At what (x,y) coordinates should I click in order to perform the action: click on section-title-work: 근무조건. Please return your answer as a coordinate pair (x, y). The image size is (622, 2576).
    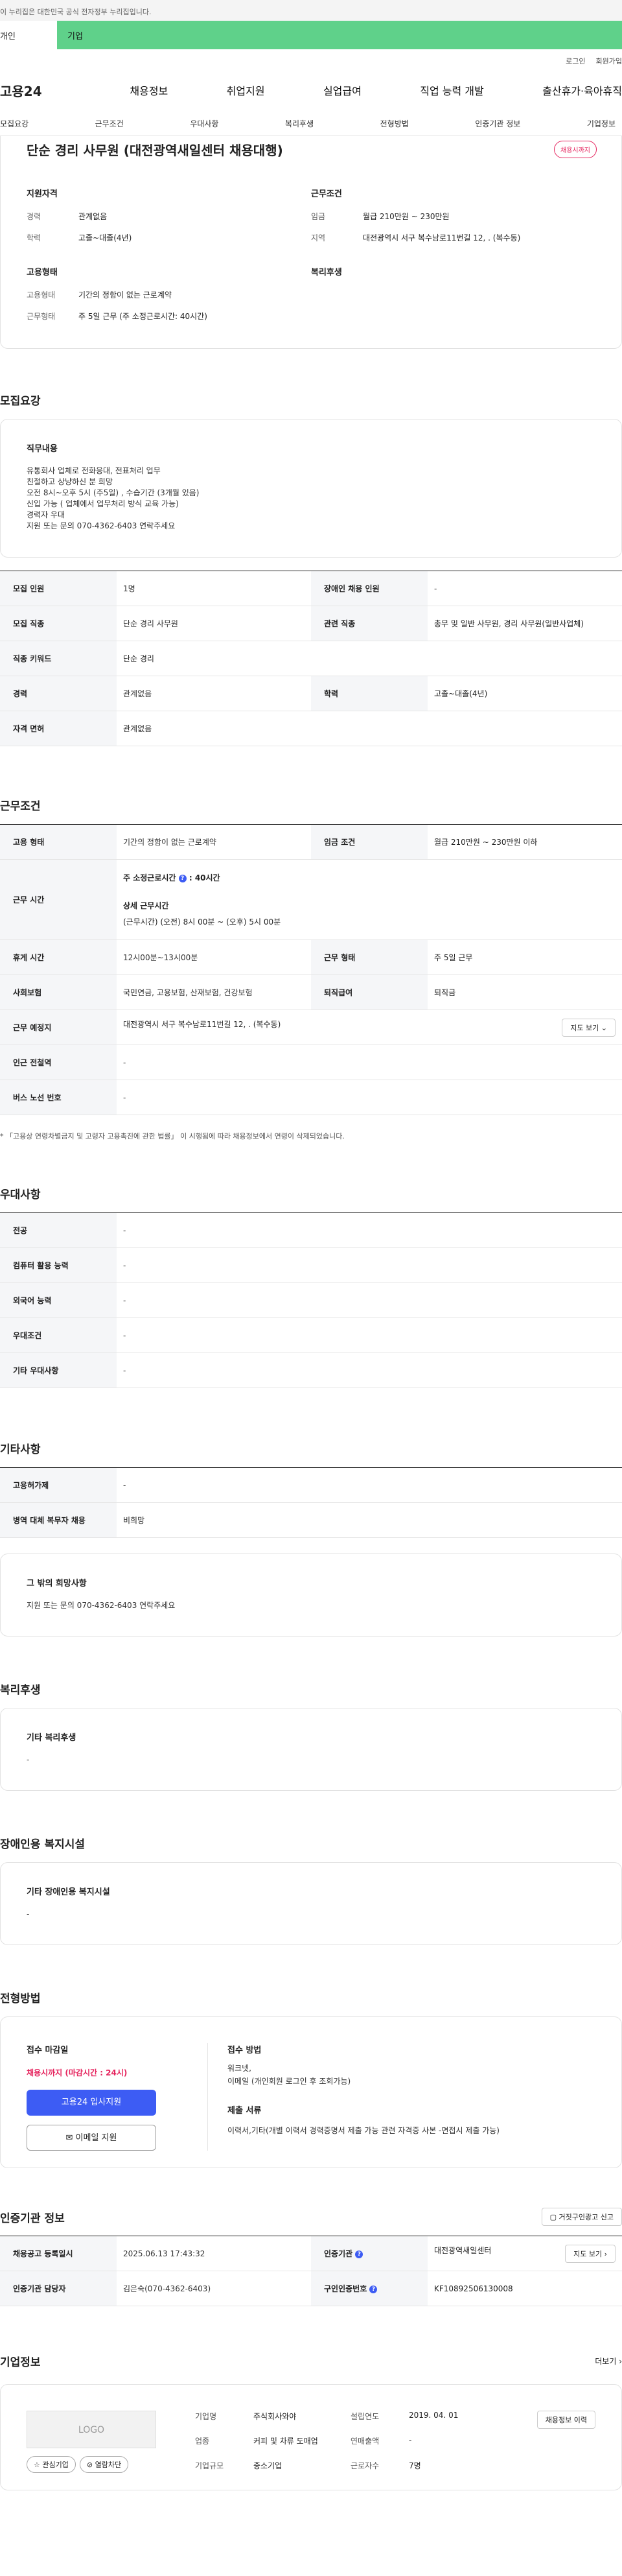
    Looking at the image, I should click on (20, 806).